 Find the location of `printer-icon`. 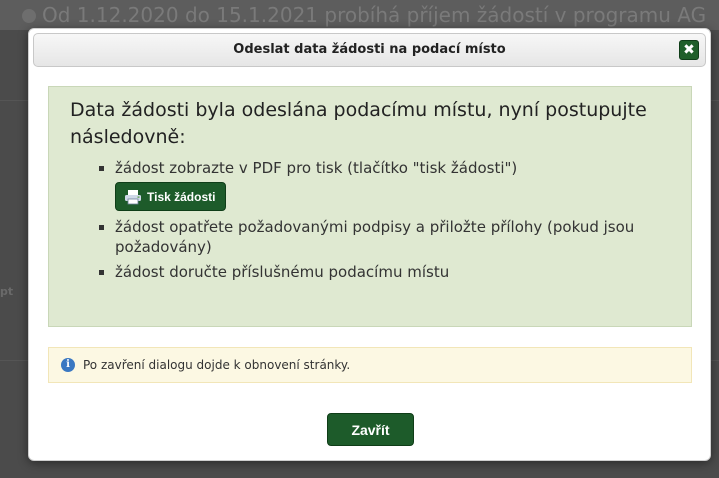

printer-icon is located at coordinates (133, 196).